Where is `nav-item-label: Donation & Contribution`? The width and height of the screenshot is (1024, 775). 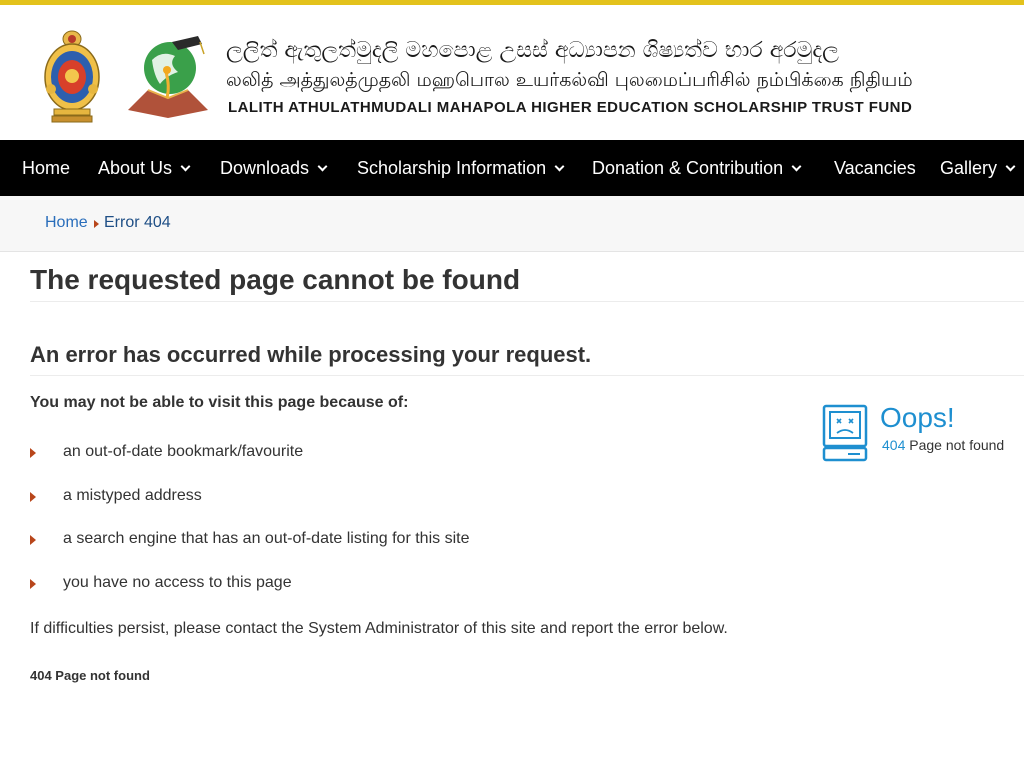 nav-item-label: Donation & Contribution is located at coordinates (688, 168).